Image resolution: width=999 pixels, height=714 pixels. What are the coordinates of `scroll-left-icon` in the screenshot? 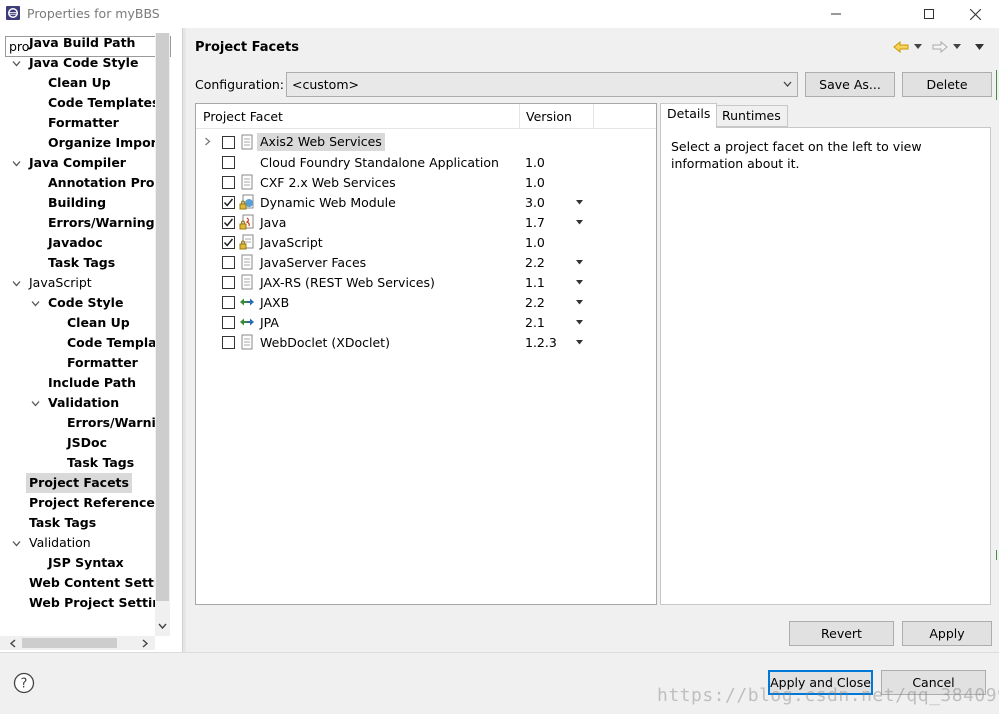 It's located at (12, 643).